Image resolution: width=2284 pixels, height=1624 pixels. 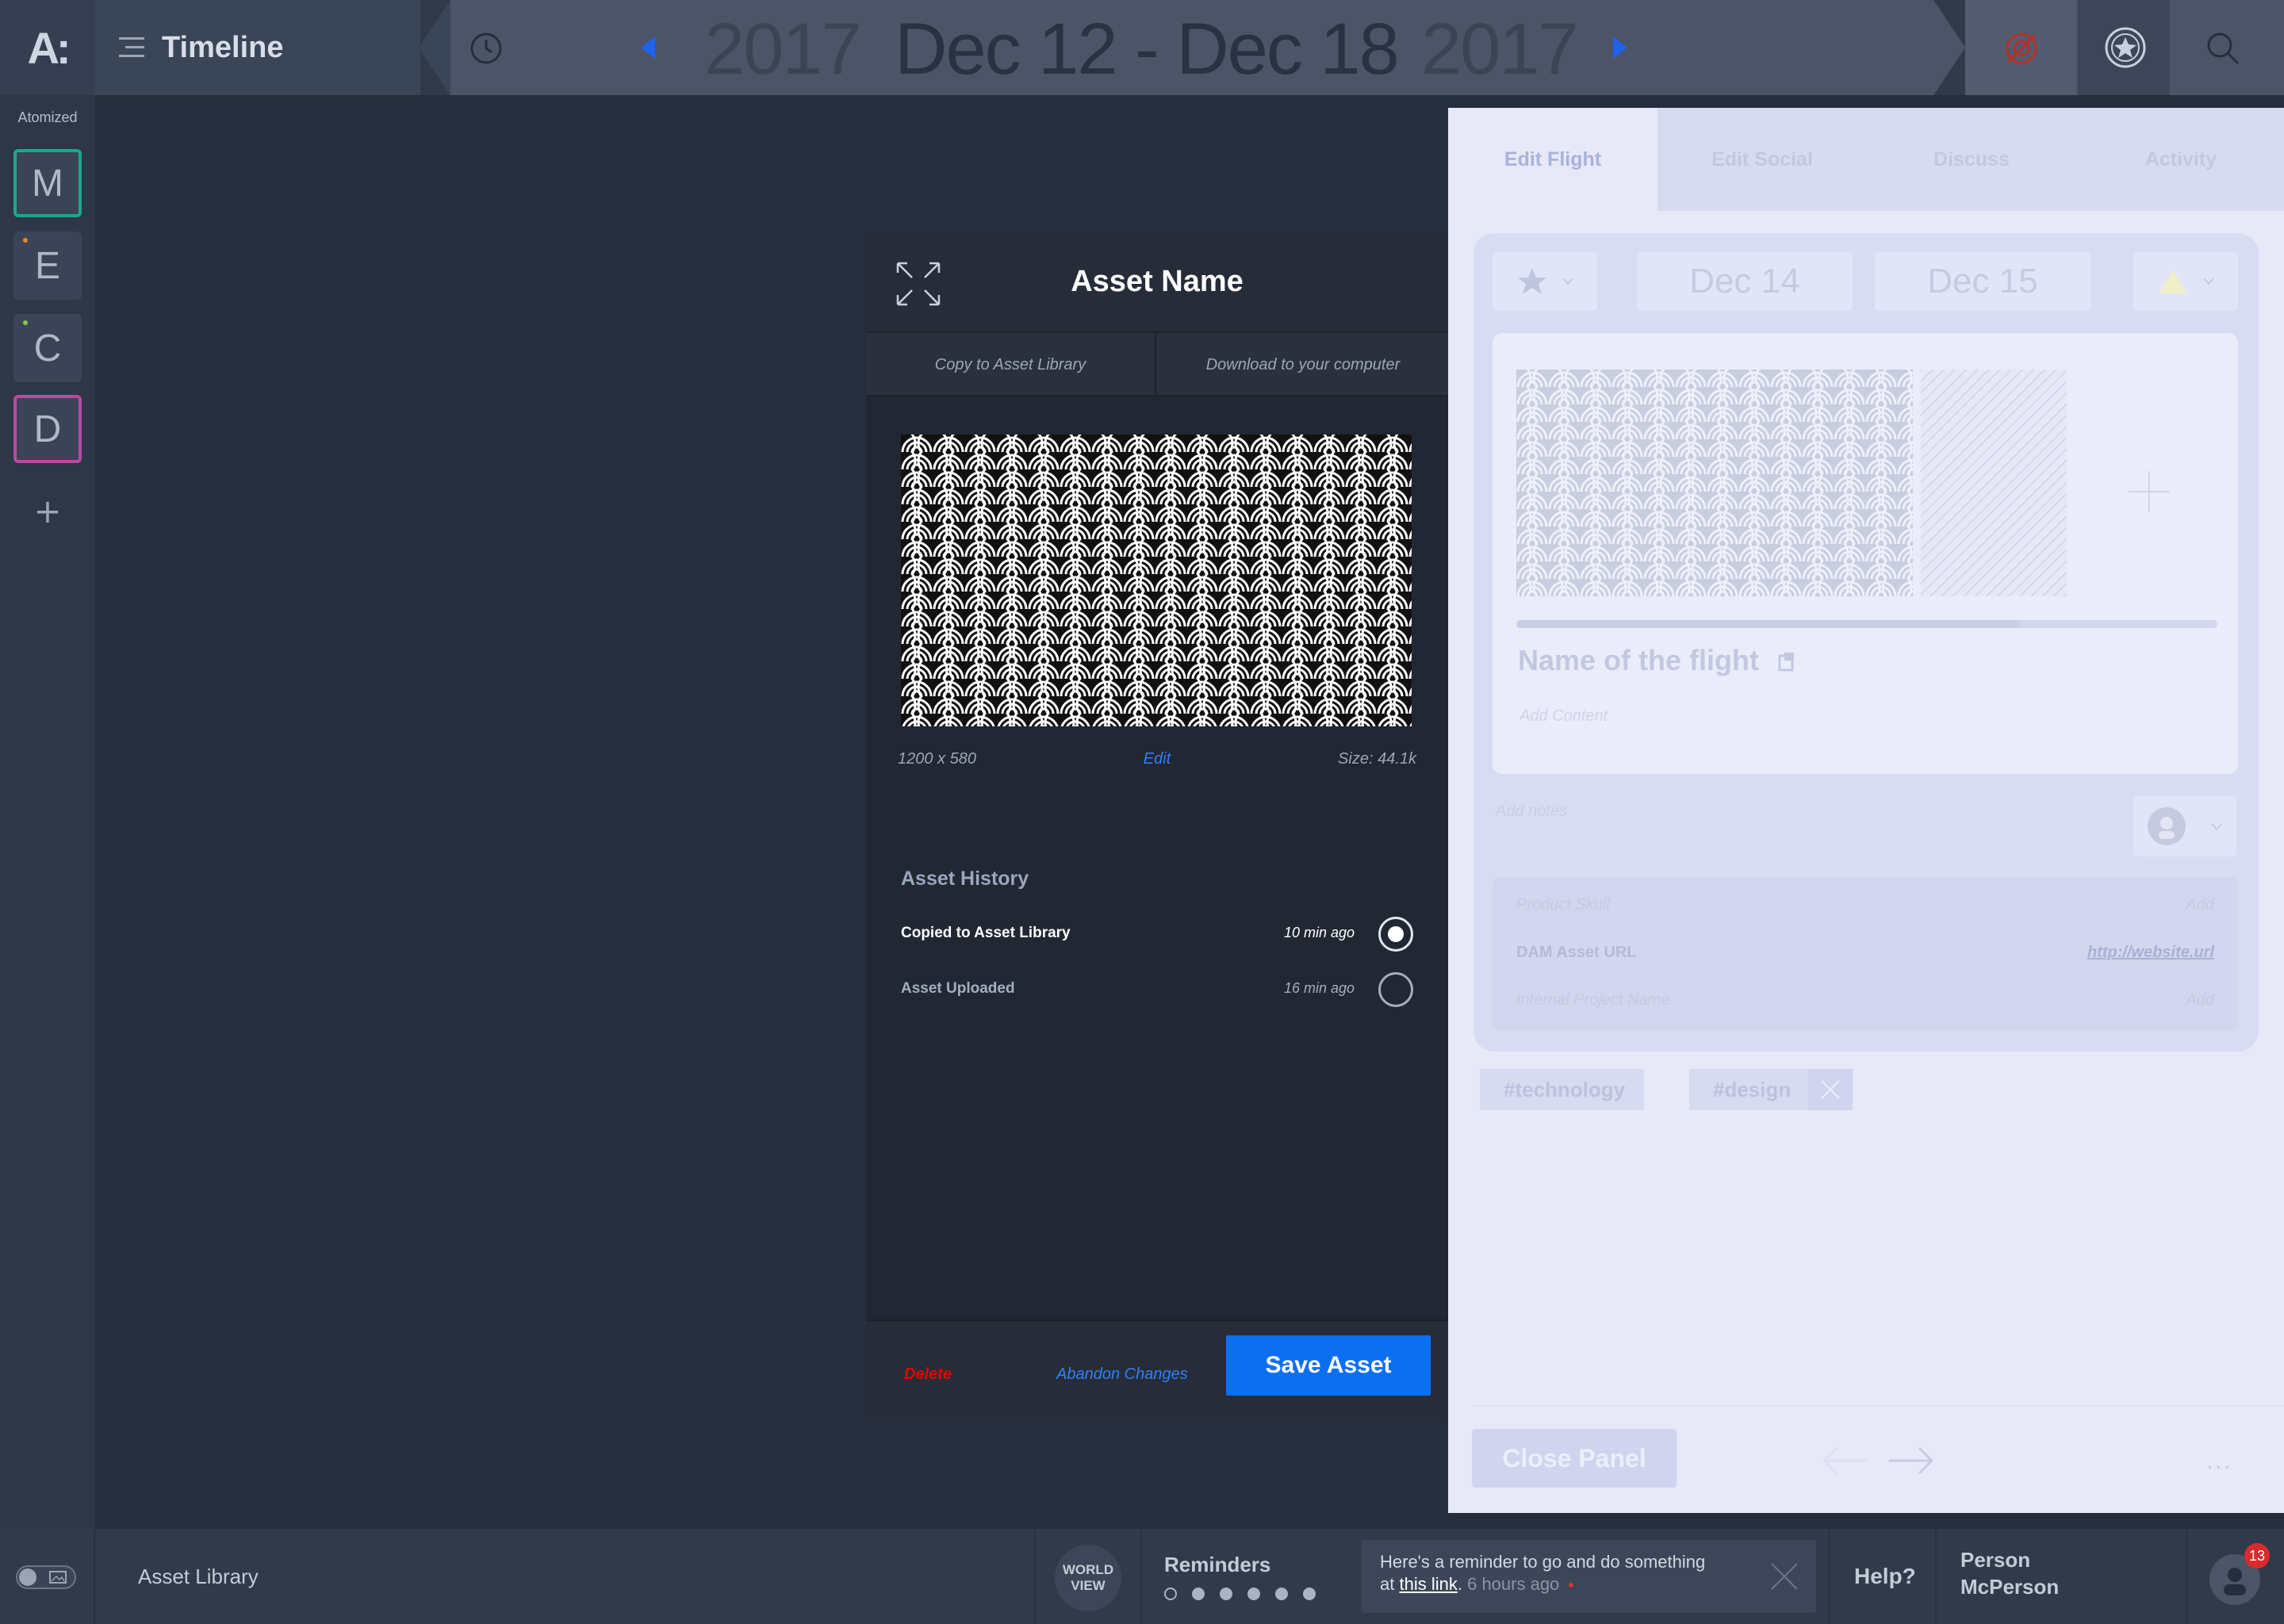 What do you see at coordinates (783, 49) in the screenshot?
I see `year-left: 2017` at bounding box center [783, 49].